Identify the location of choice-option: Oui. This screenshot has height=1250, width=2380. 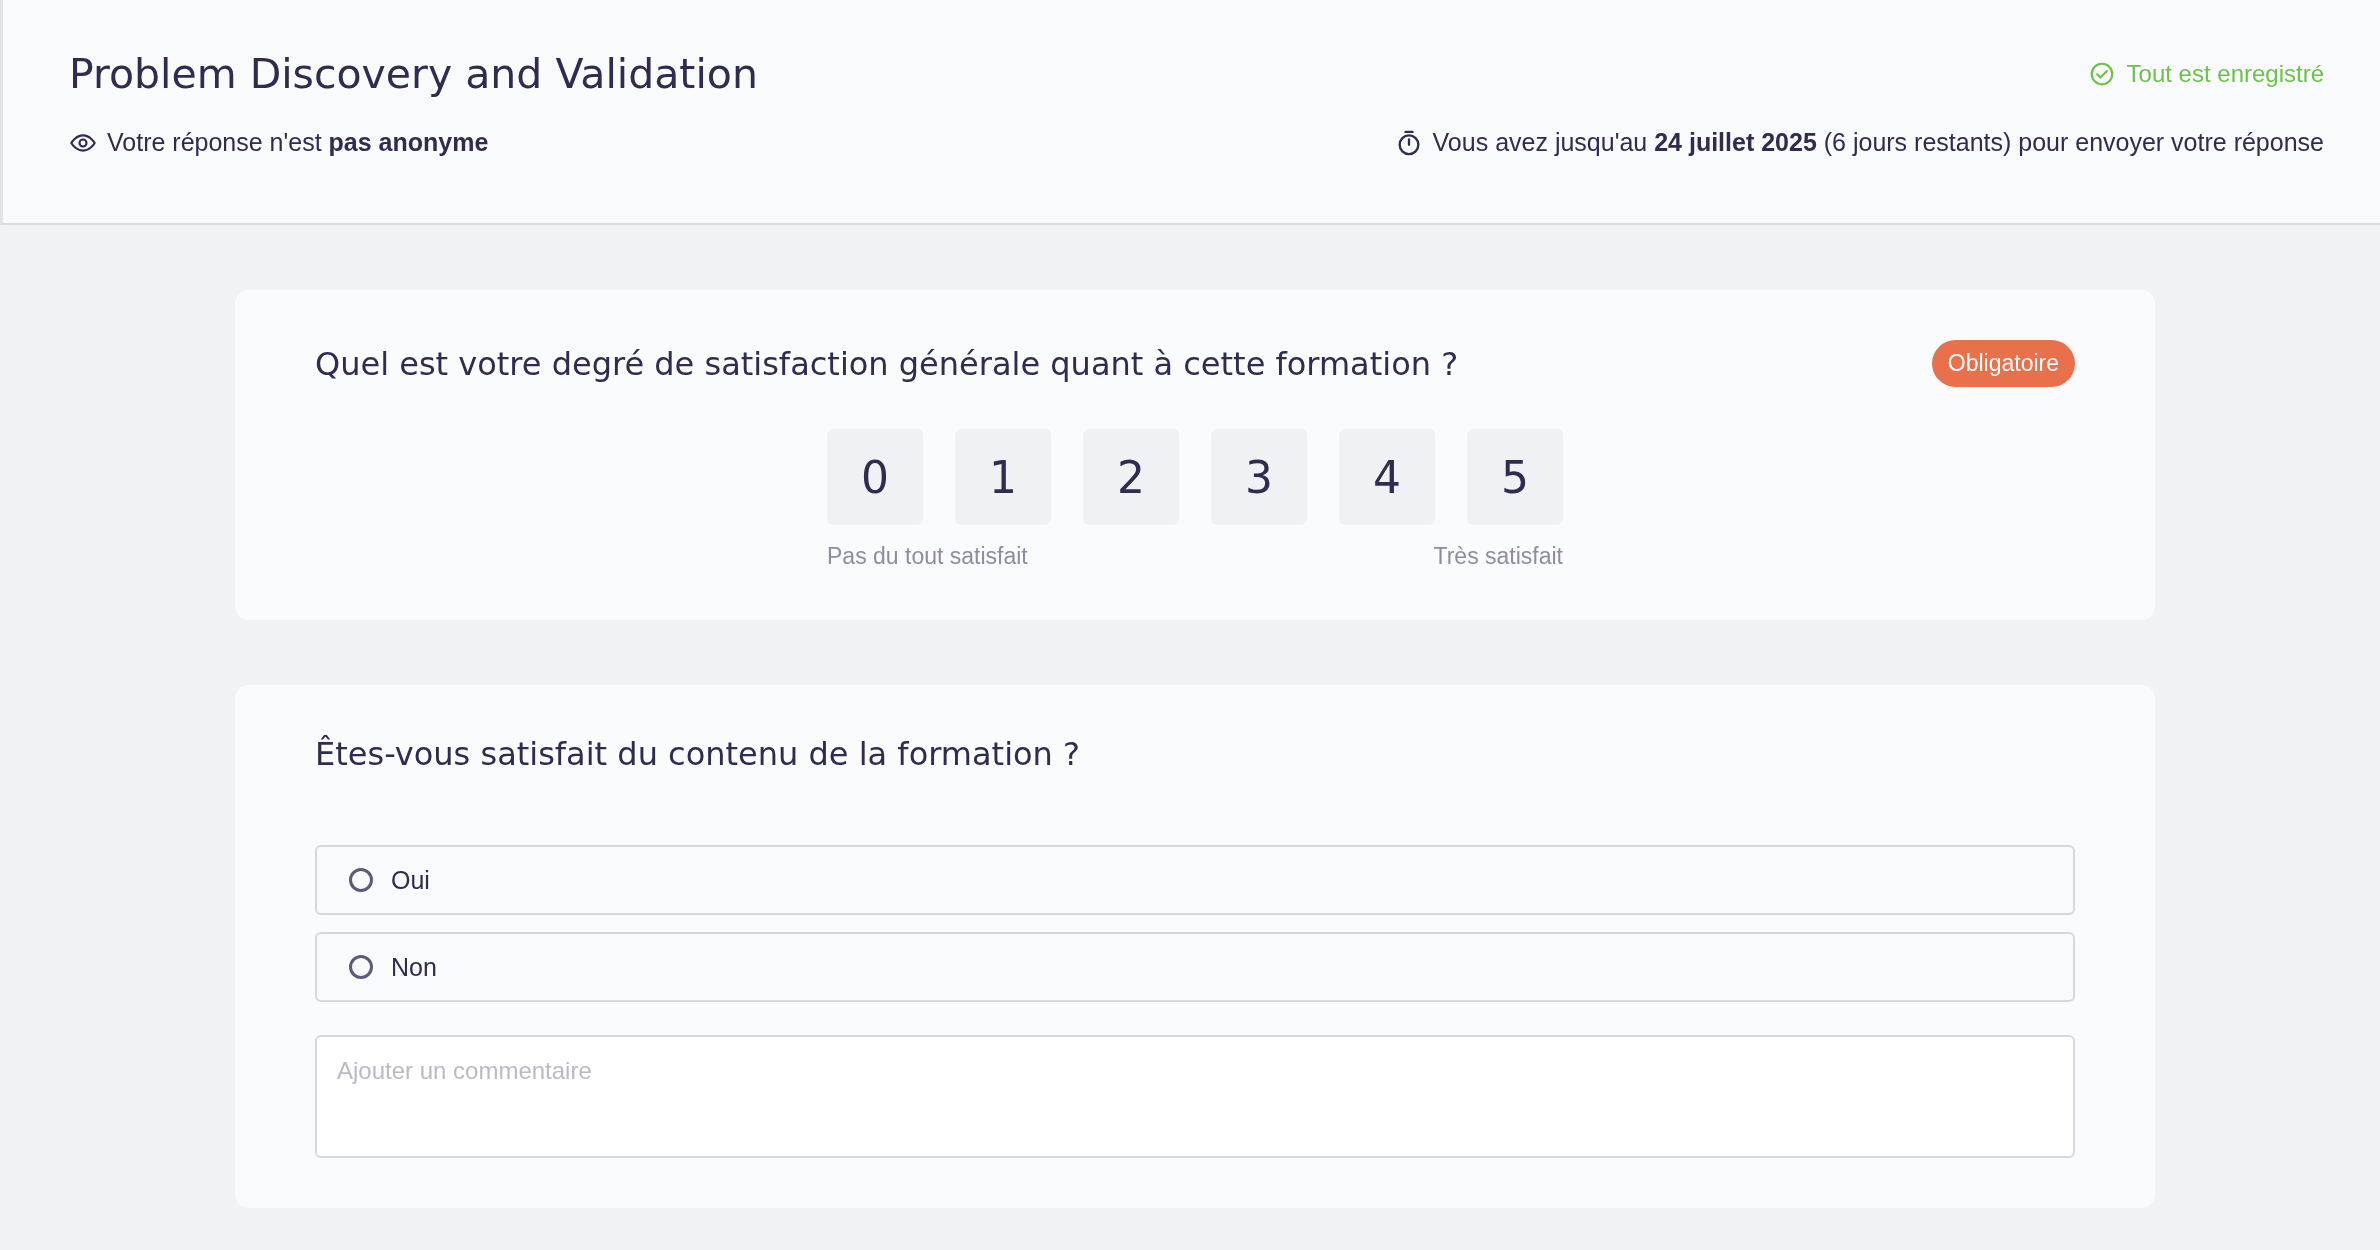
(1195, 880).